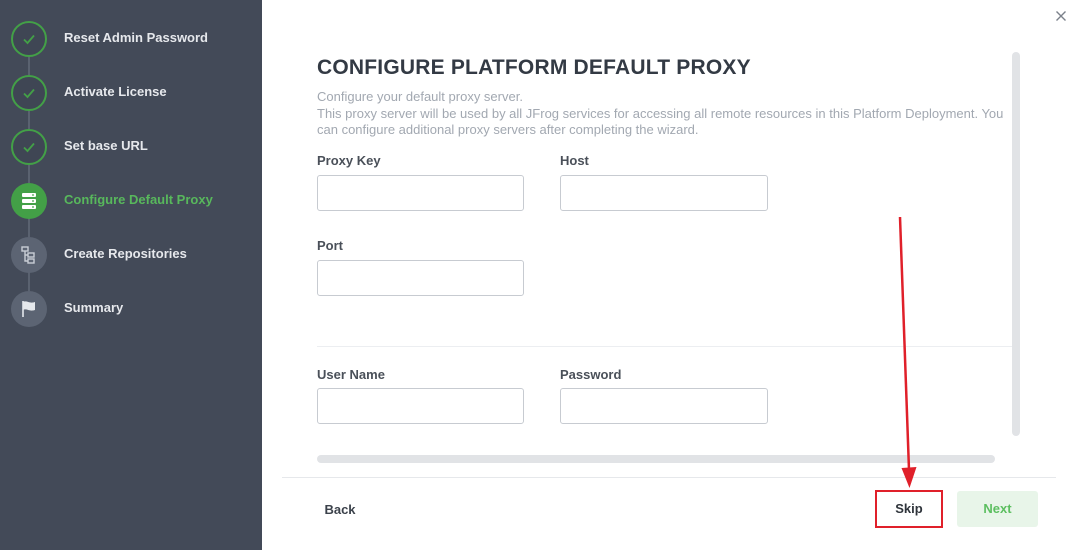  What do you see at coordinates (351, 374) in the screenshot?
I see `user-name-label: User Name` at bounding box center [351, 374].